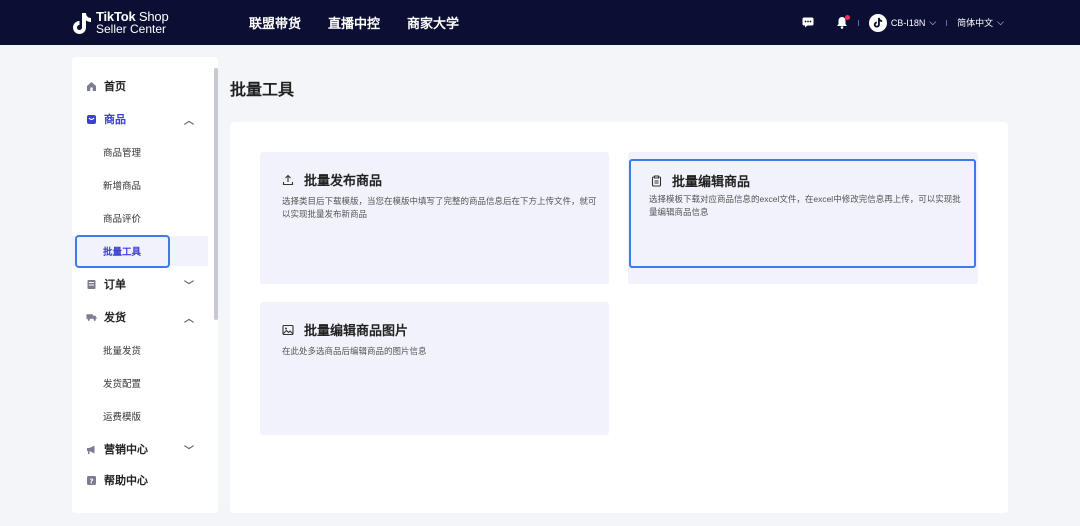 This screenshot has width=1080, height=526. I want to click on sidebar-item-label: 帮助中心, so click(126, 481).